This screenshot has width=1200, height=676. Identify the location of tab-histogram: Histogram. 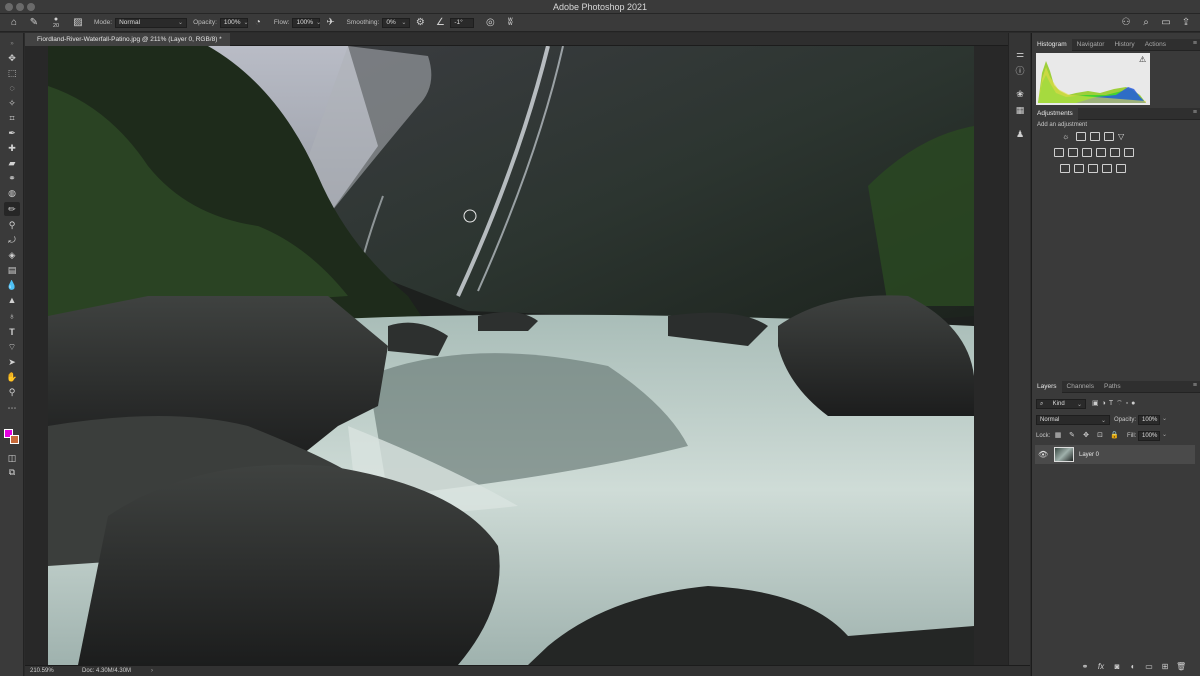
(1052, 44).